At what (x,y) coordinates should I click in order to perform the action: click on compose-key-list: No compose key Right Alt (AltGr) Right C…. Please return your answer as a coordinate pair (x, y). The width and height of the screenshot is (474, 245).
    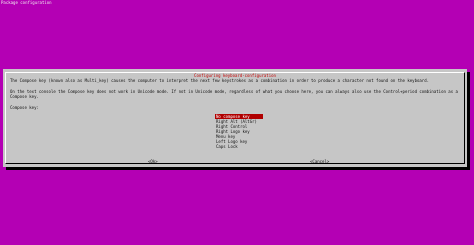
    Looking at the image, I should click on (239, 131).